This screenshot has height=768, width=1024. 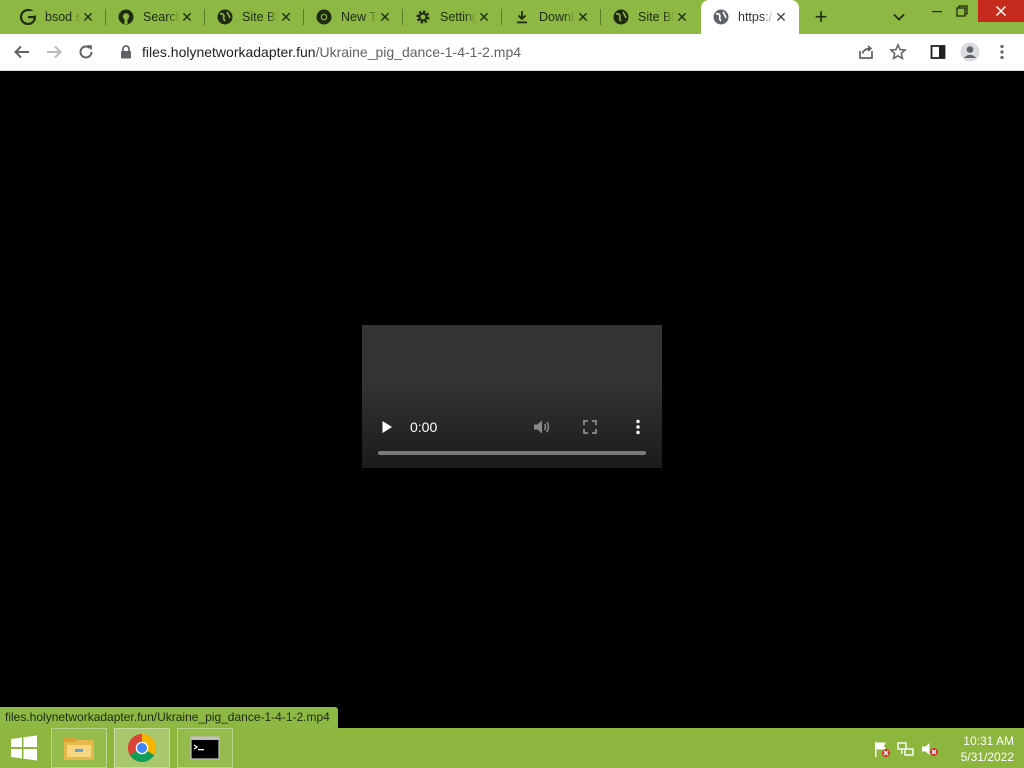 What do you see at coordinates (821, 17) in the screenshot?
I see `new-tab-button: +` at bounding box center [821, 17].